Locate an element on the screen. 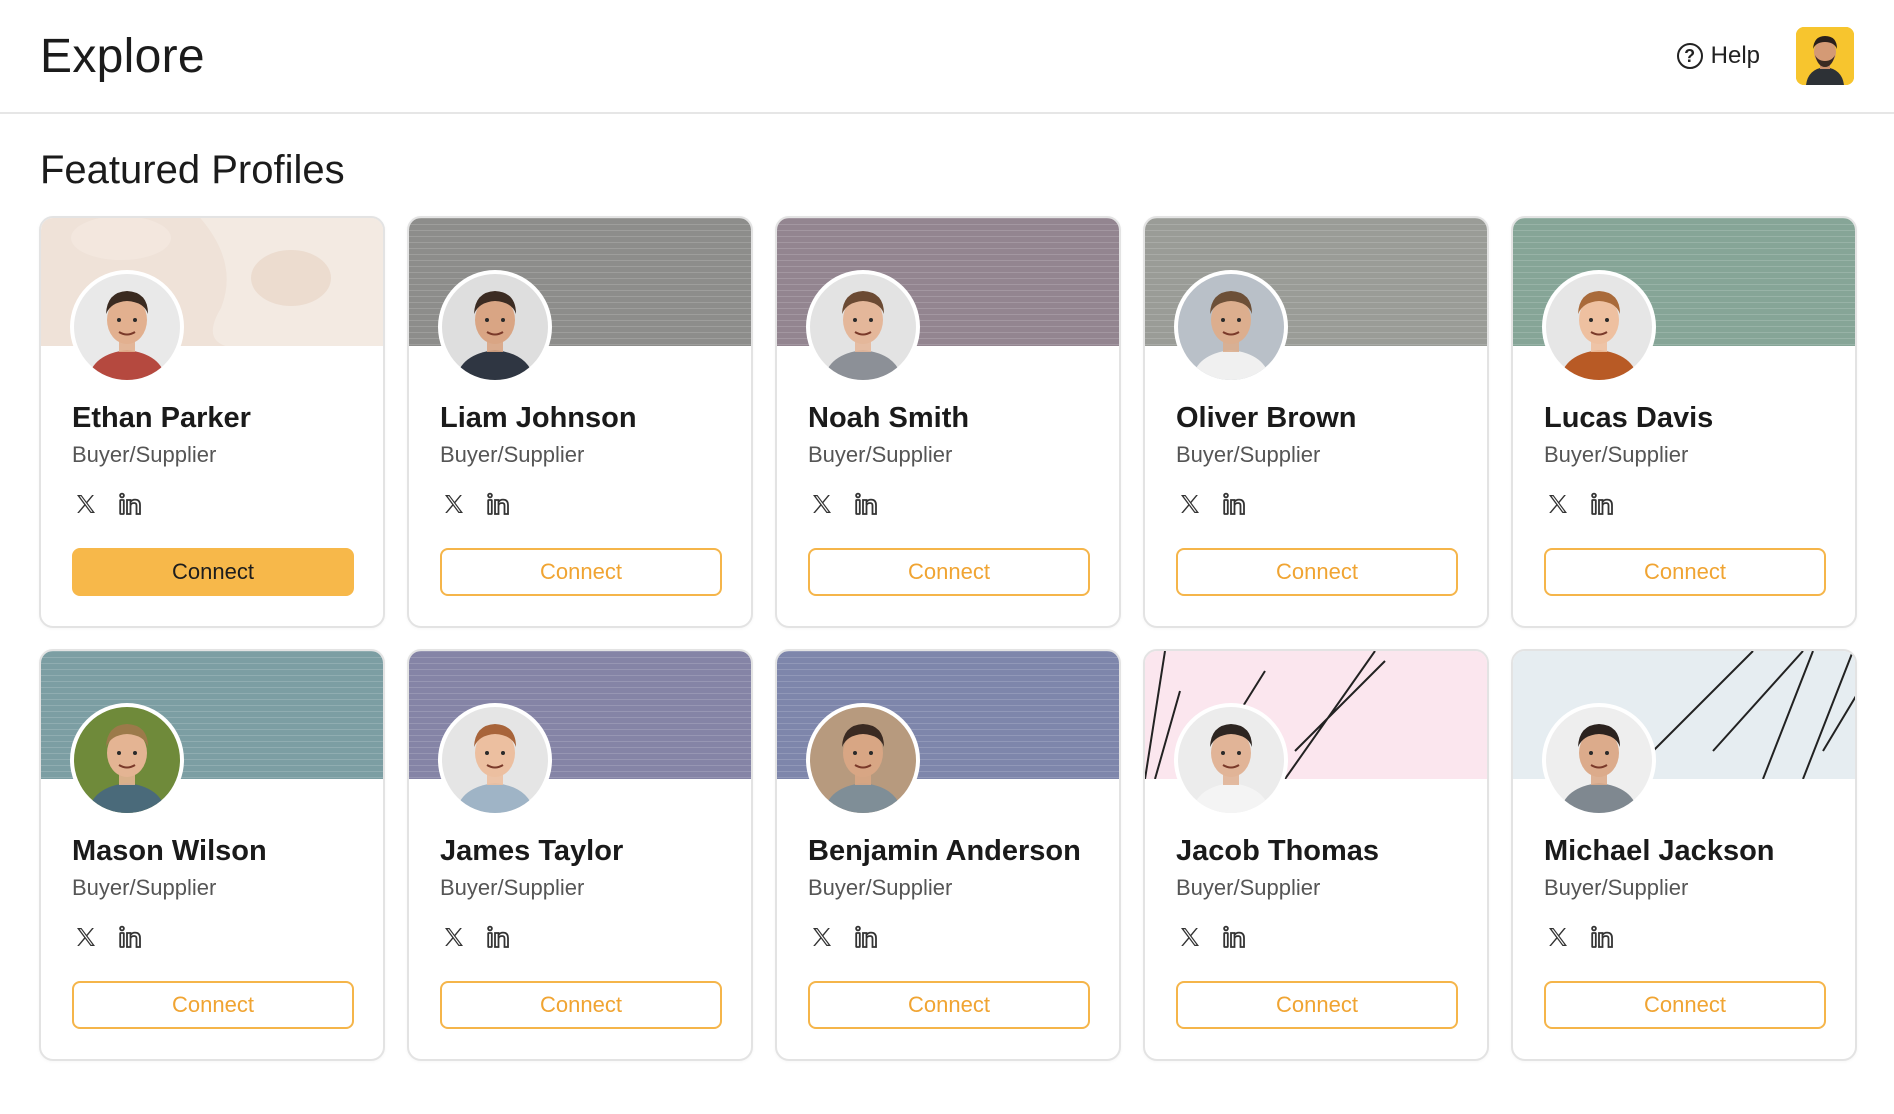  profile-name: Lucas Davis is located at coordinates (1628, 418).